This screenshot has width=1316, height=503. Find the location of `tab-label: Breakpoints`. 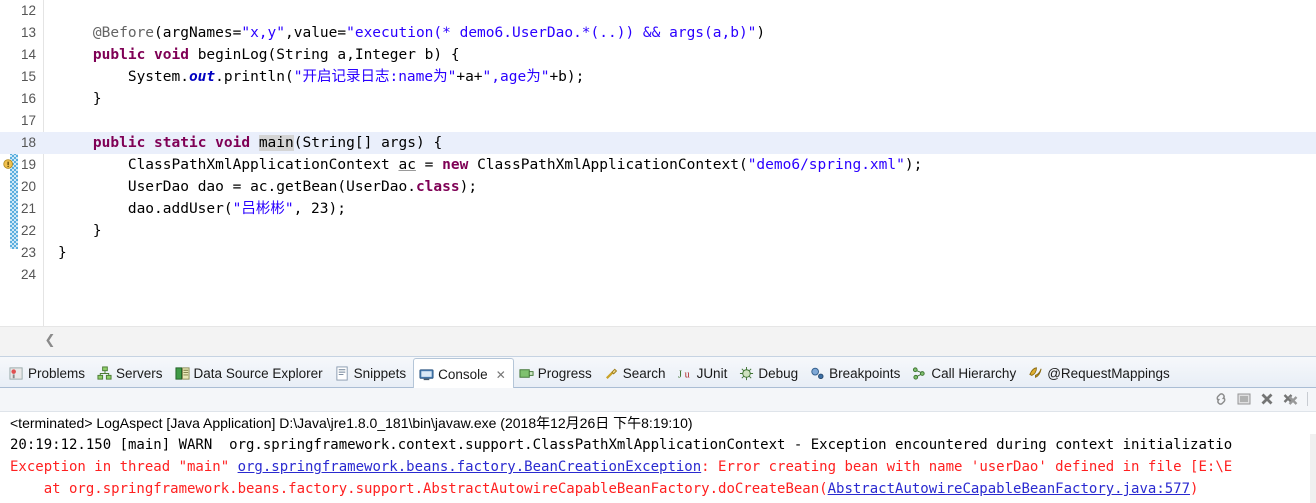

tab-label: Breakpoints is located at coordinates (865, 373).